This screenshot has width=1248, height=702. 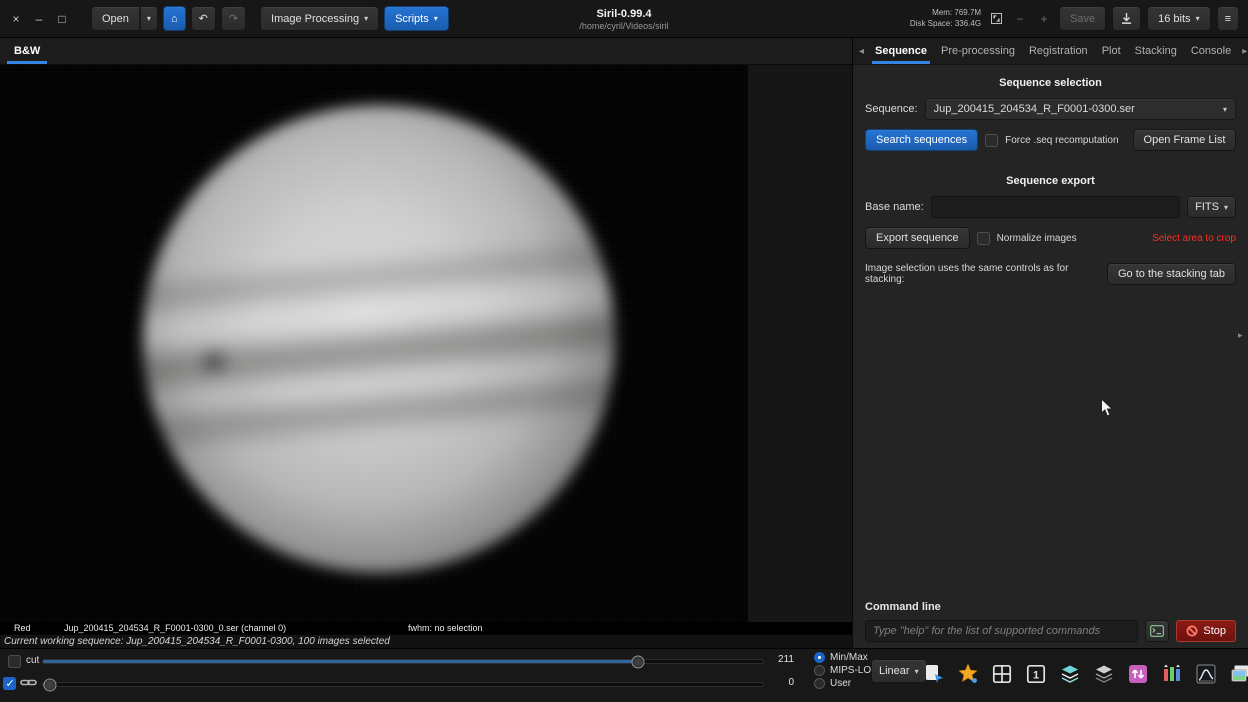 What do you see at coordinates (983, 238) in the screenshot?
I see `normalize-images-checkbox` at bounding box center [983, 238].